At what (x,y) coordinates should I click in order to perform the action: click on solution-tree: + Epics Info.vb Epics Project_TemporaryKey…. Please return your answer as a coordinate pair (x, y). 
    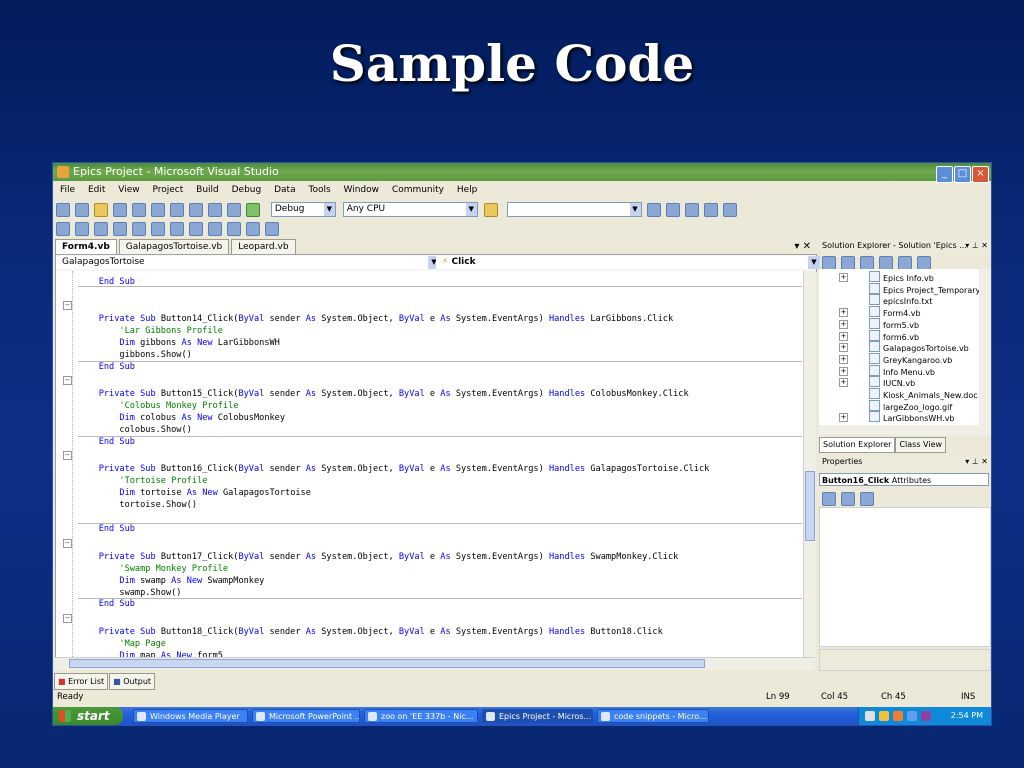
    Looking at the image, I should click on (899, 347).